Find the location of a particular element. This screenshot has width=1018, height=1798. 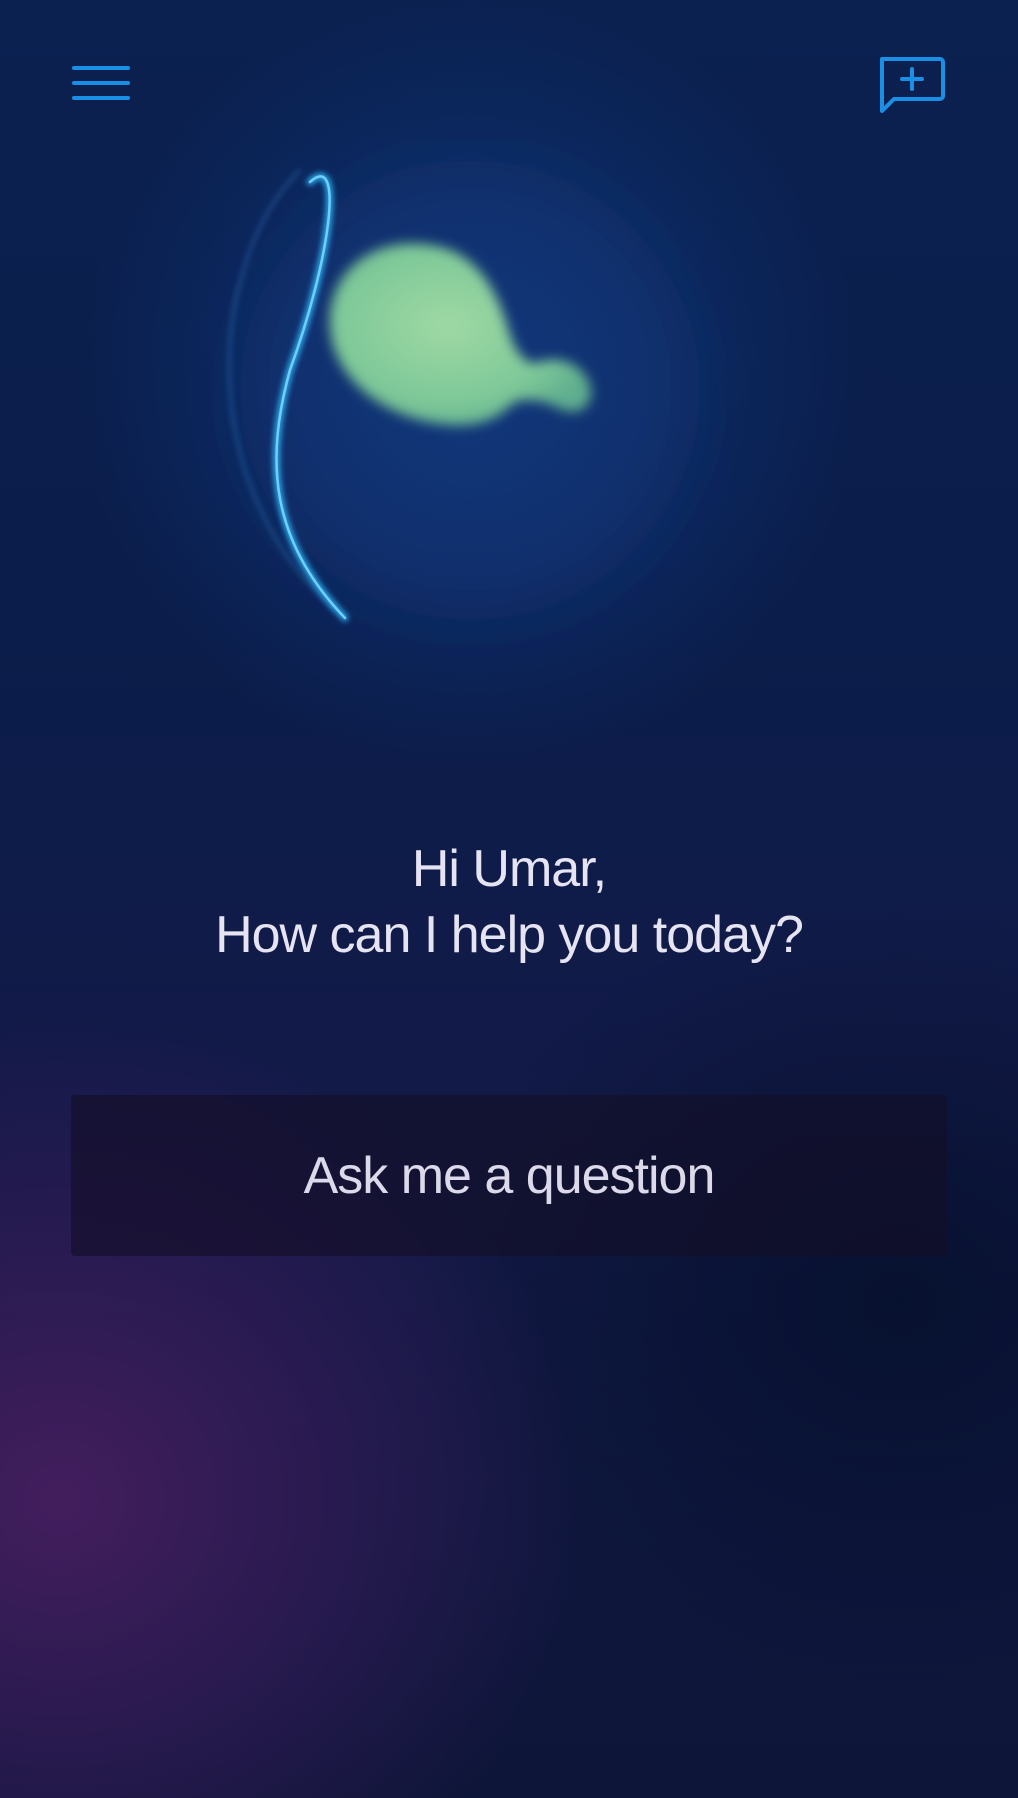

new-conversation-button is located at coordinates (908, 85).